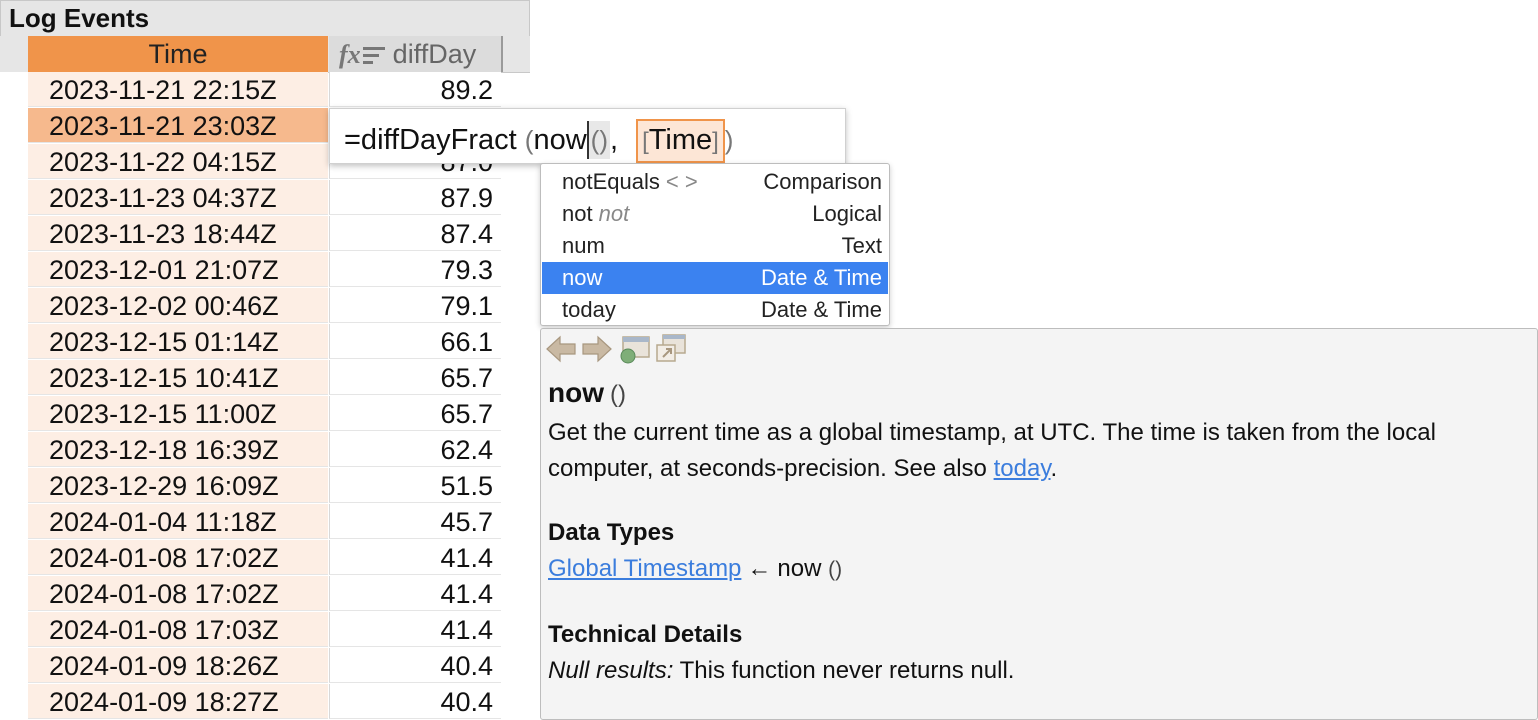 The width and height of the screenshot is (1538, 720). Describe the element at coordinates (178, 377) in the screenshot. I see `cell-time: 2023-12-15 10:41Z` at that location.